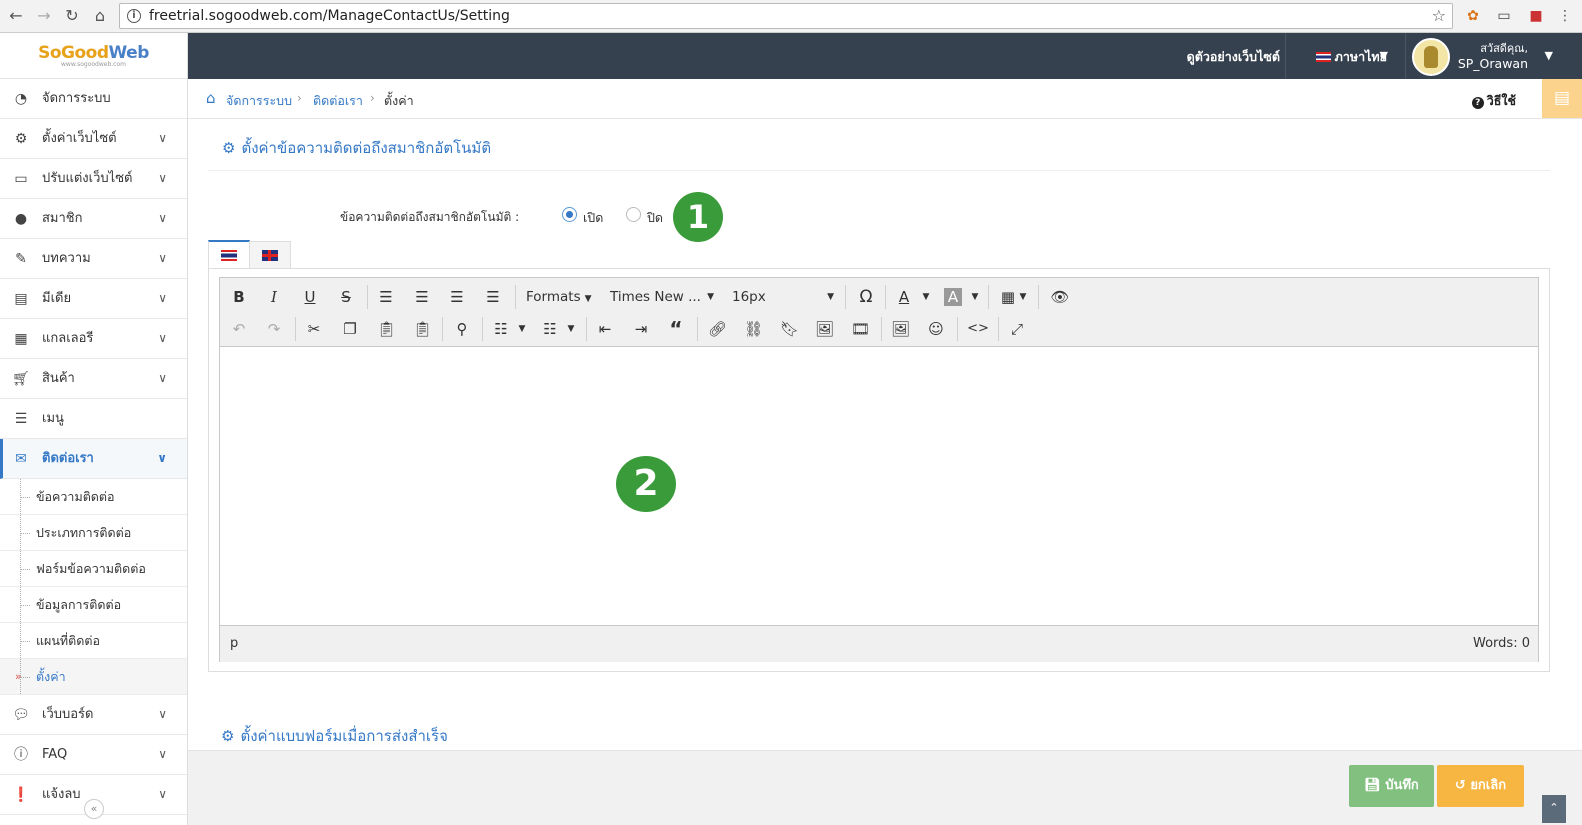 The image size is (1582, 825). I want to click on username: SP_Orawan, so click(1493, 63).